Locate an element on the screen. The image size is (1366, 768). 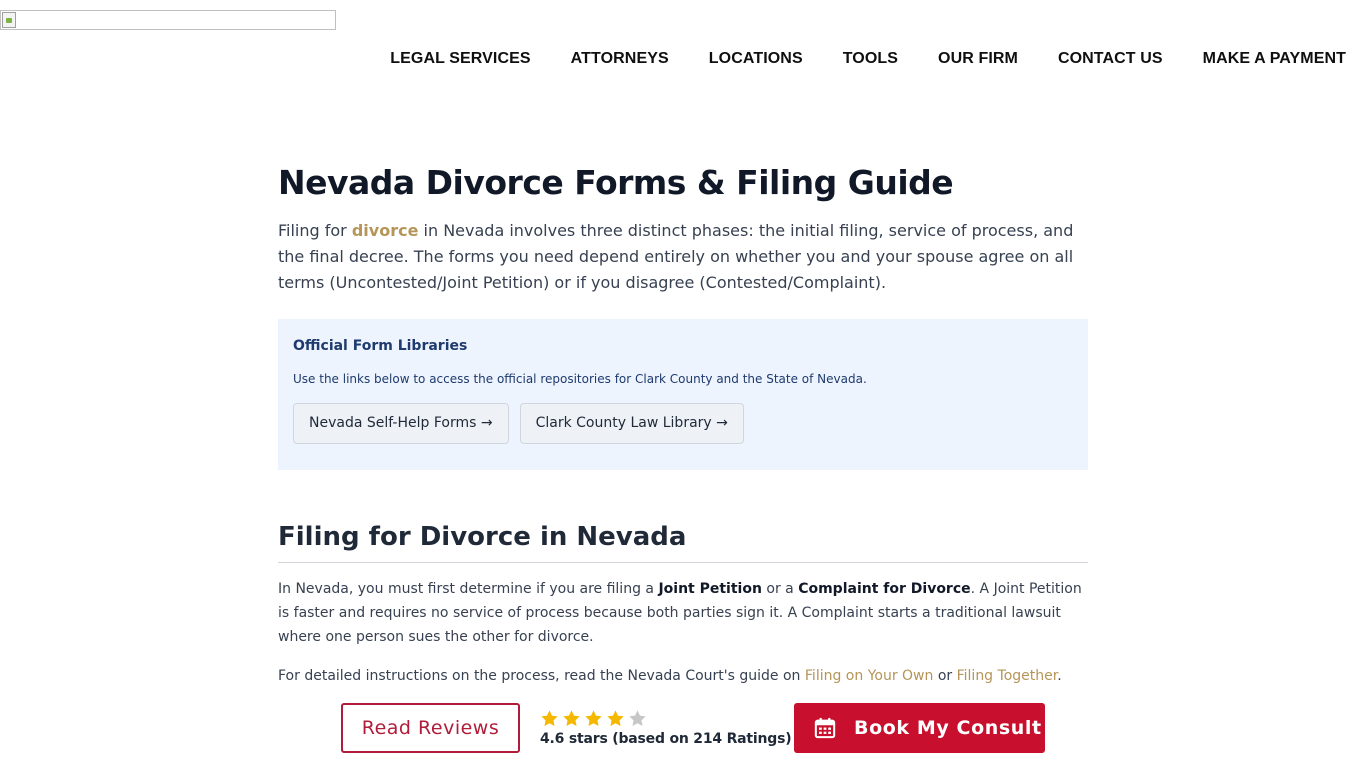
instructions-text-2: or is located at coordinates (945, 676).